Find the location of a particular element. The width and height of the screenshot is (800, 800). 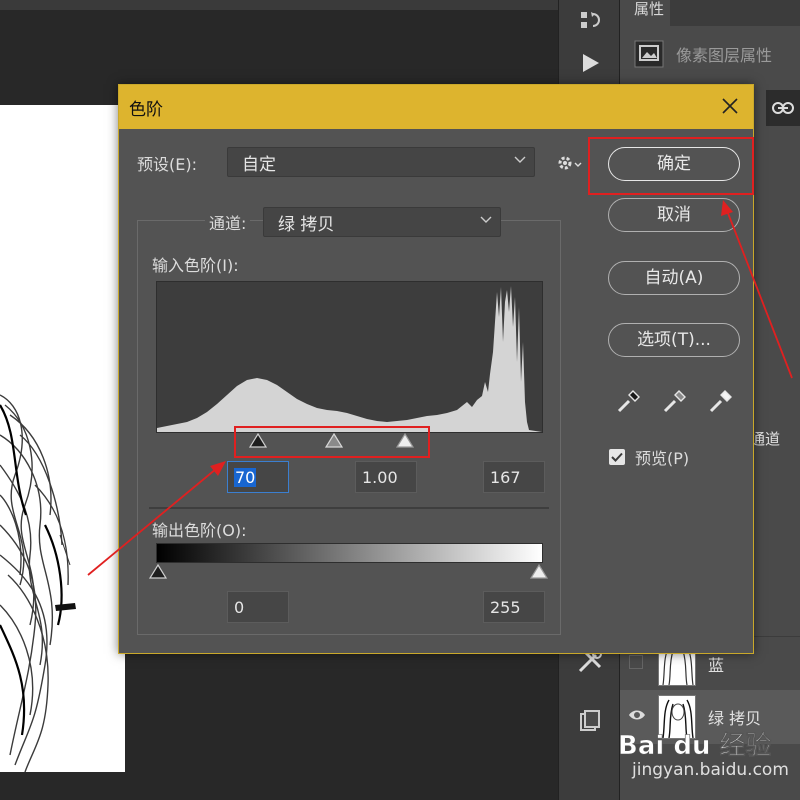

input-white-field: 167 is located at coordinates (514, 477).